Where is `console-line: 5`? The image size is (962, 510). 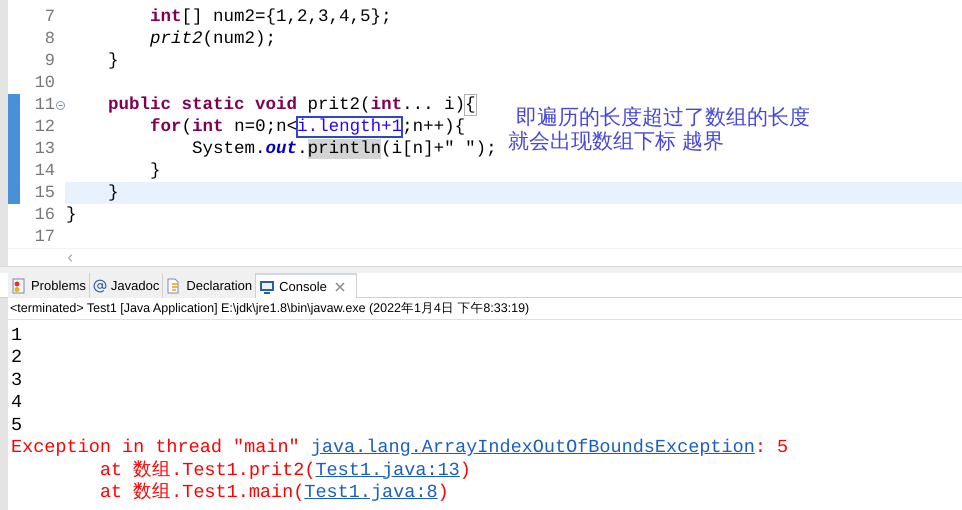
console-line: 5 is located at coordinates (16, 425).